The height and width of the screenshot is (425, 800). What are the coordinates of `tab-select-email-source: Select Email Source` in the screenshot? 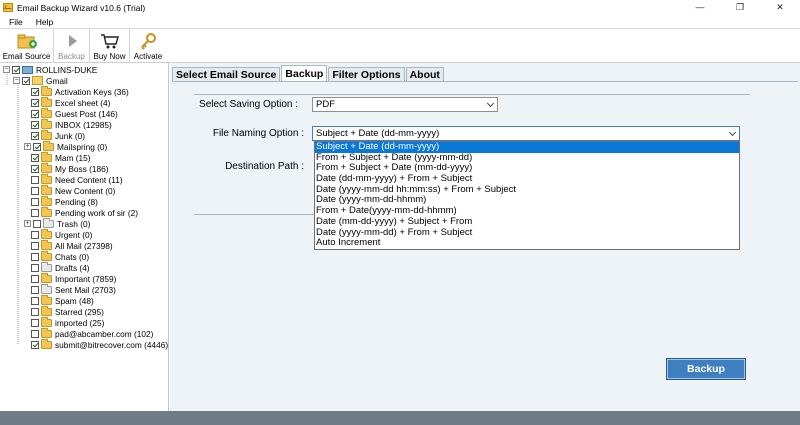 It's located at (226, 74).